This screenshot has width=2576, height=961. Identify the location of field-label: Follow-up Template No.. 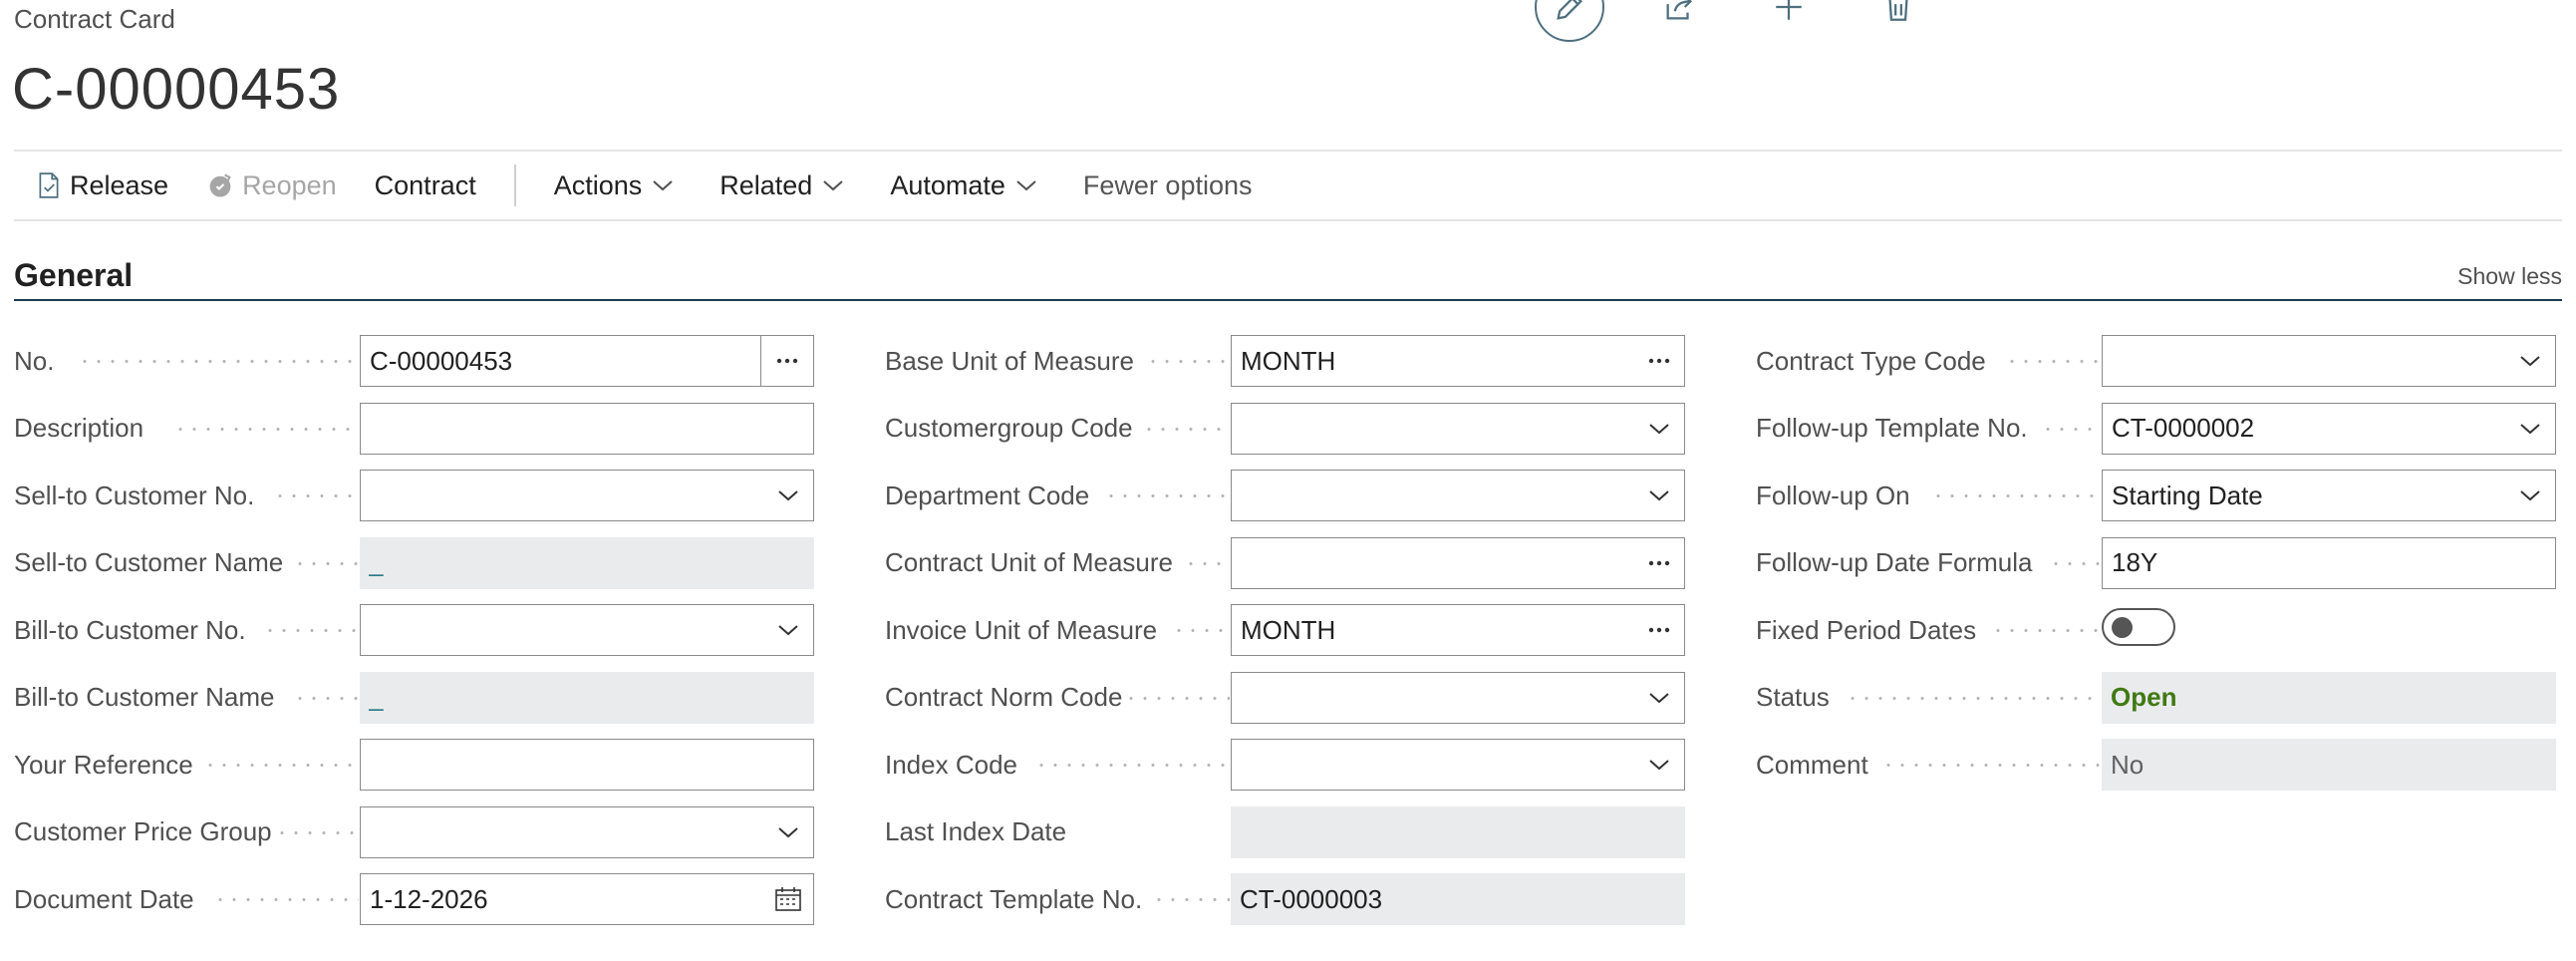
(1892, 428).